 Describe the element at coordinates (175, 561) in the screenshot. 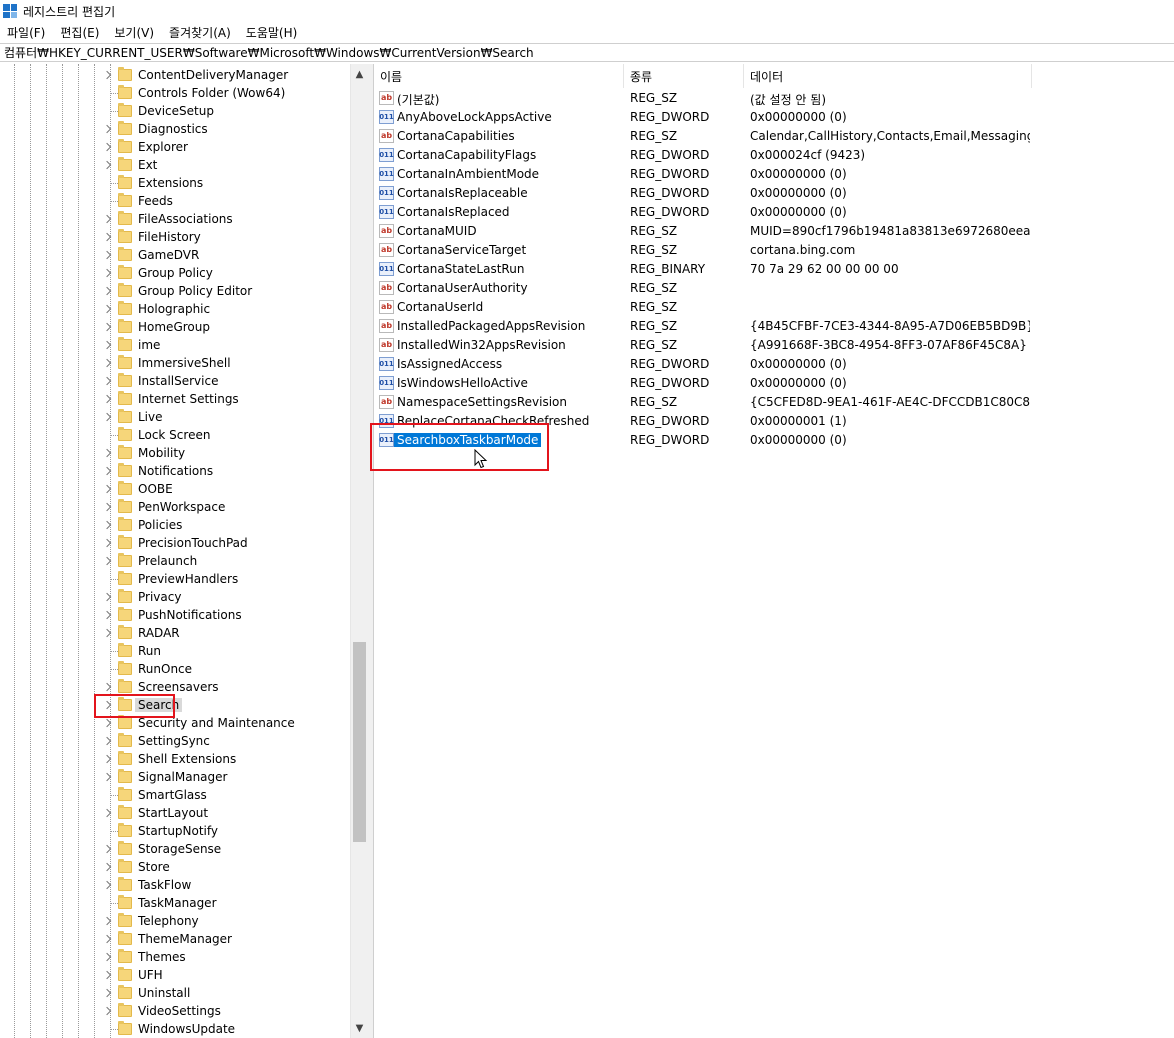

I see `tree-item: Prelaunch` at that location.